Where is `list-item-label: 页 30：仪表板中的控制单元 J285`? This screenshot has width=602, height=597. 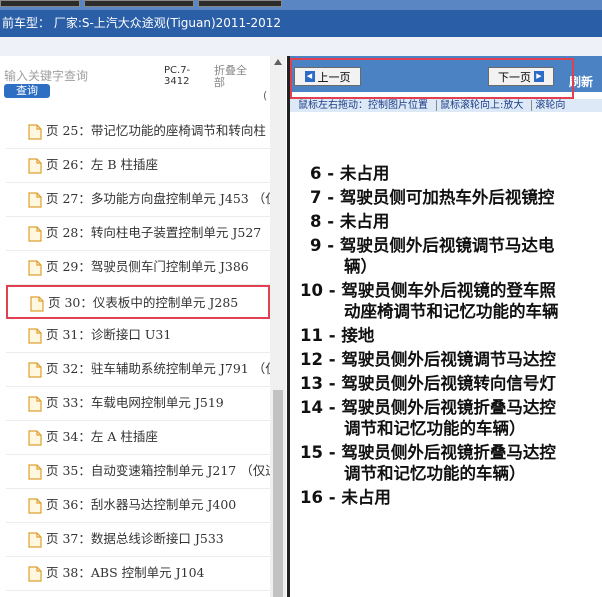
list-item-label: 页 30：仪表板中的控制单元 J285 is located at coordinates (143, 302).